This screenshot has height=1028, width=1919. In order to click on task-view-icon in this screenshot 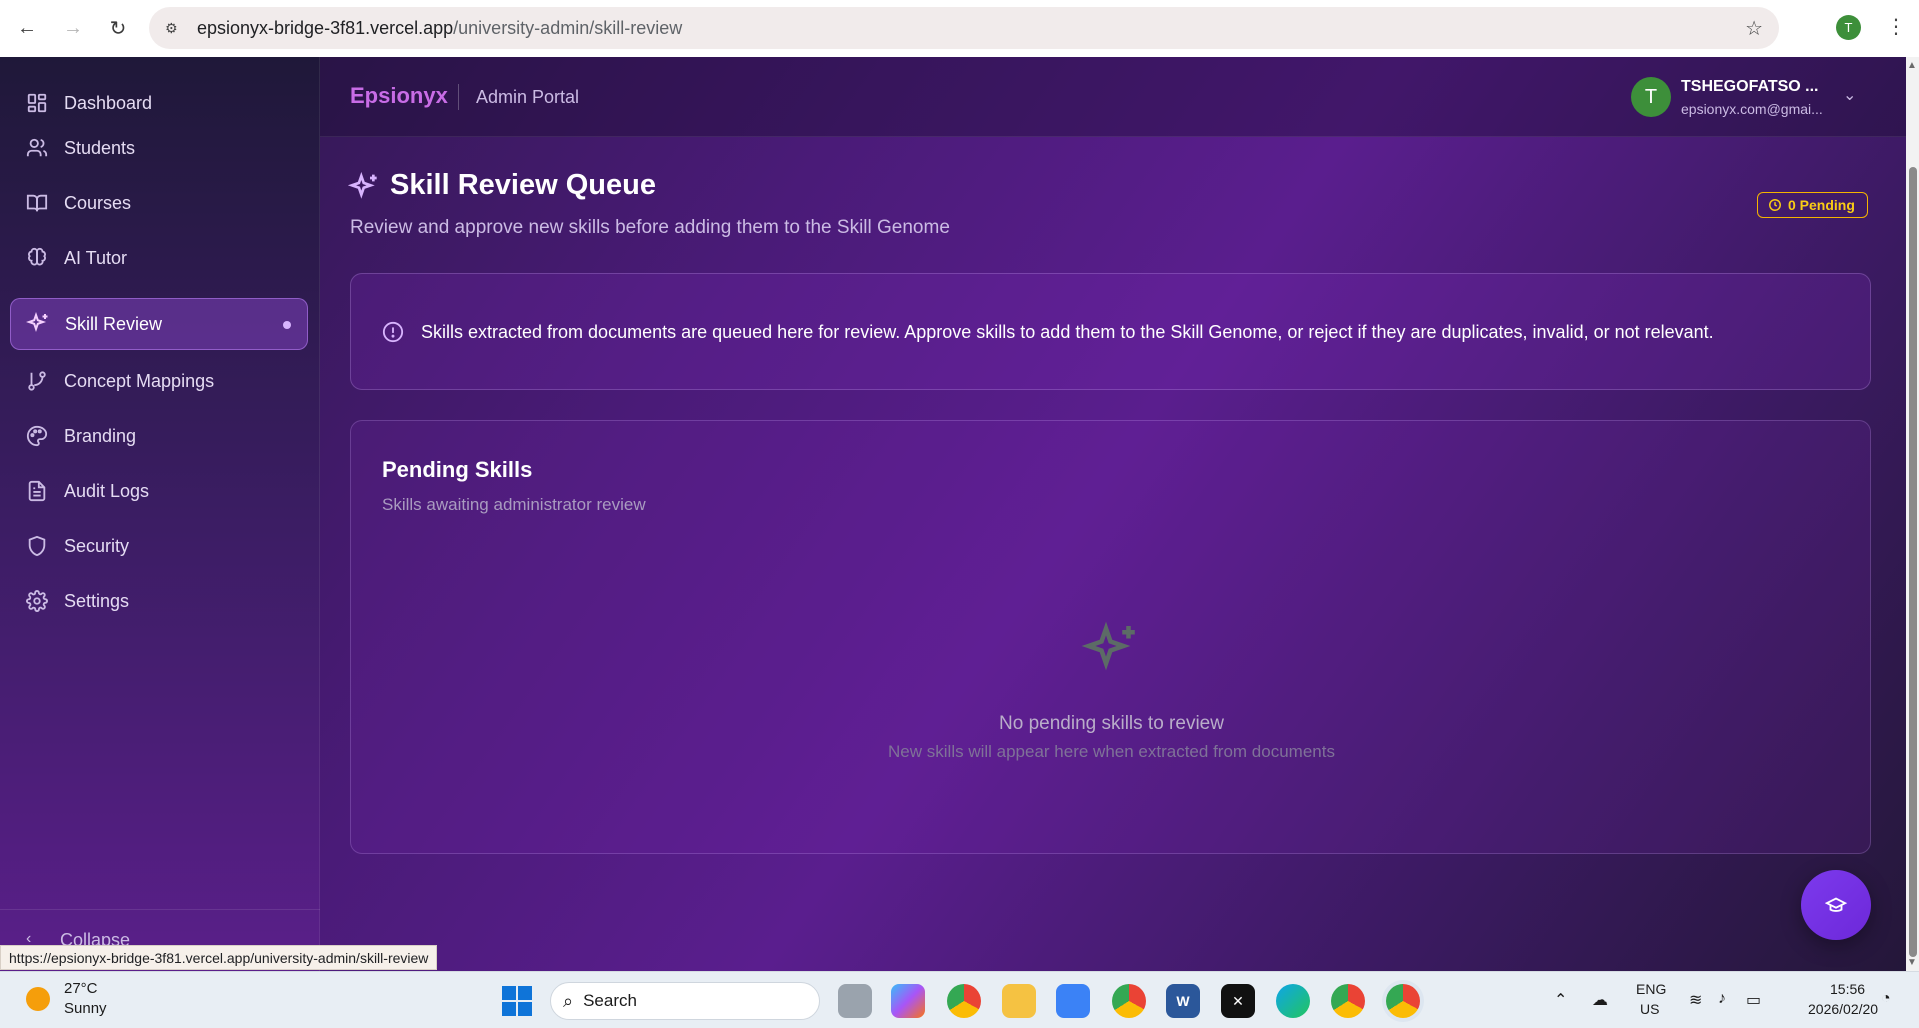, I will do `click(855, 1001)`.